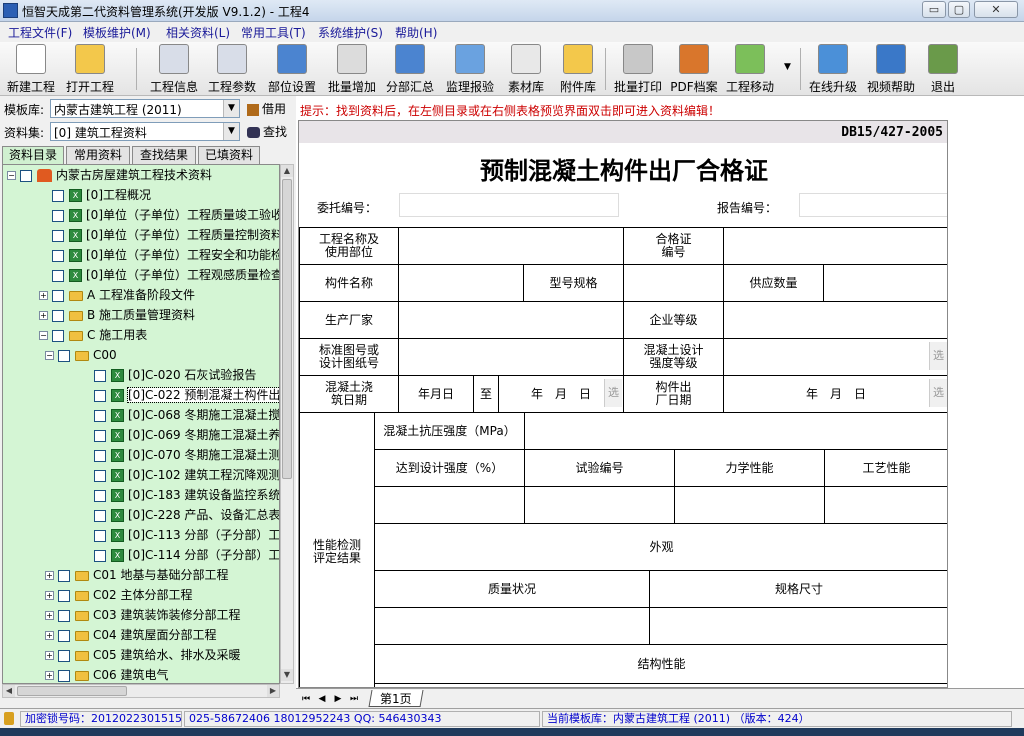  I want to click on toolbar-batch-add-button: 批量增加, so click(352, 69).